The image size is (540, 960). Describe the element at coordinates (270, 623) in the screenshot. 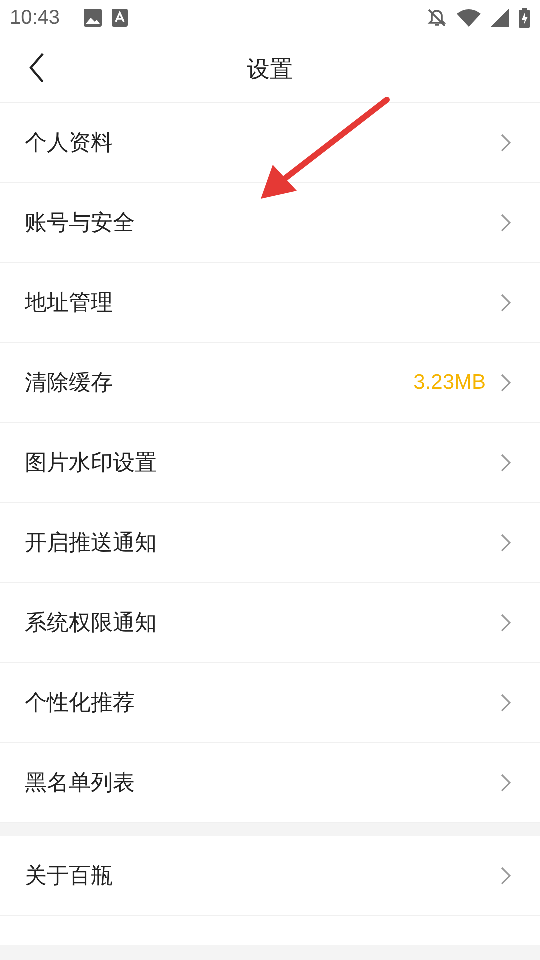

I see `settings-row: 系统权限通知` at that location.